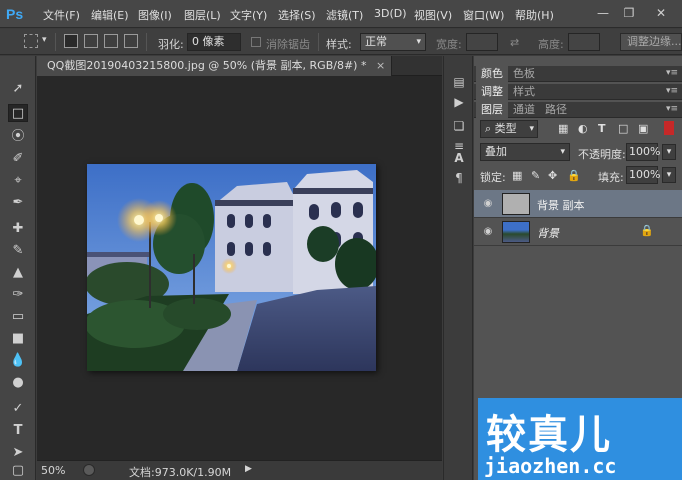  What do you see at coordinates (18, 203) in the screenshot?
I see `eyedropper-tool-icon: ✒` at bounding box center [18, 203].